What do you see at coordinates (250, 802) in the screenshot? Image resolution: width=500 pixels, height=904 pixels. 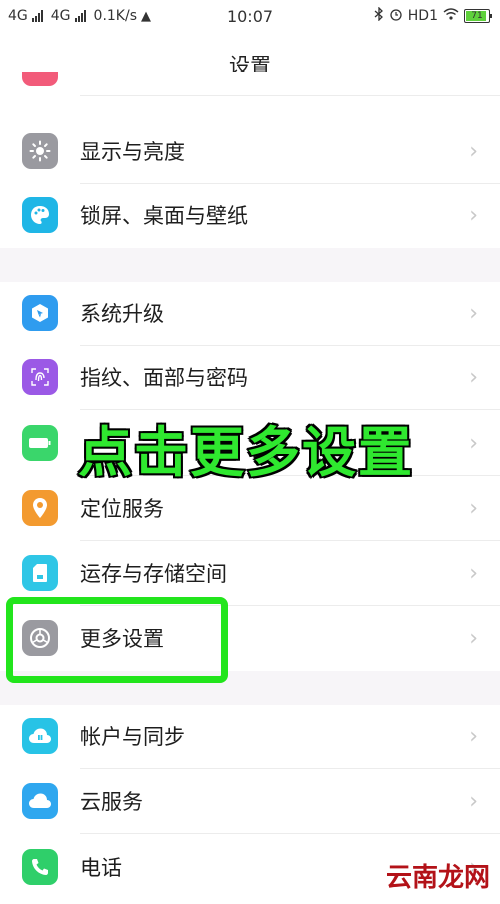 I see `settings-row-cloud: 云服务 ›` at bounding box center [250, 802].